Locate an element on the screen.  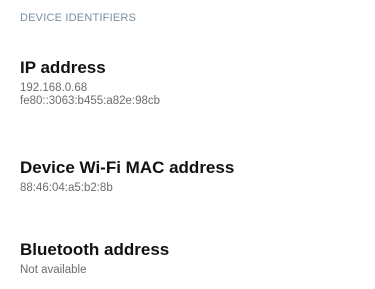
wifi-mac-address-value: 88:46:04:a5:b2:8b is located at coordinates (66, 188).